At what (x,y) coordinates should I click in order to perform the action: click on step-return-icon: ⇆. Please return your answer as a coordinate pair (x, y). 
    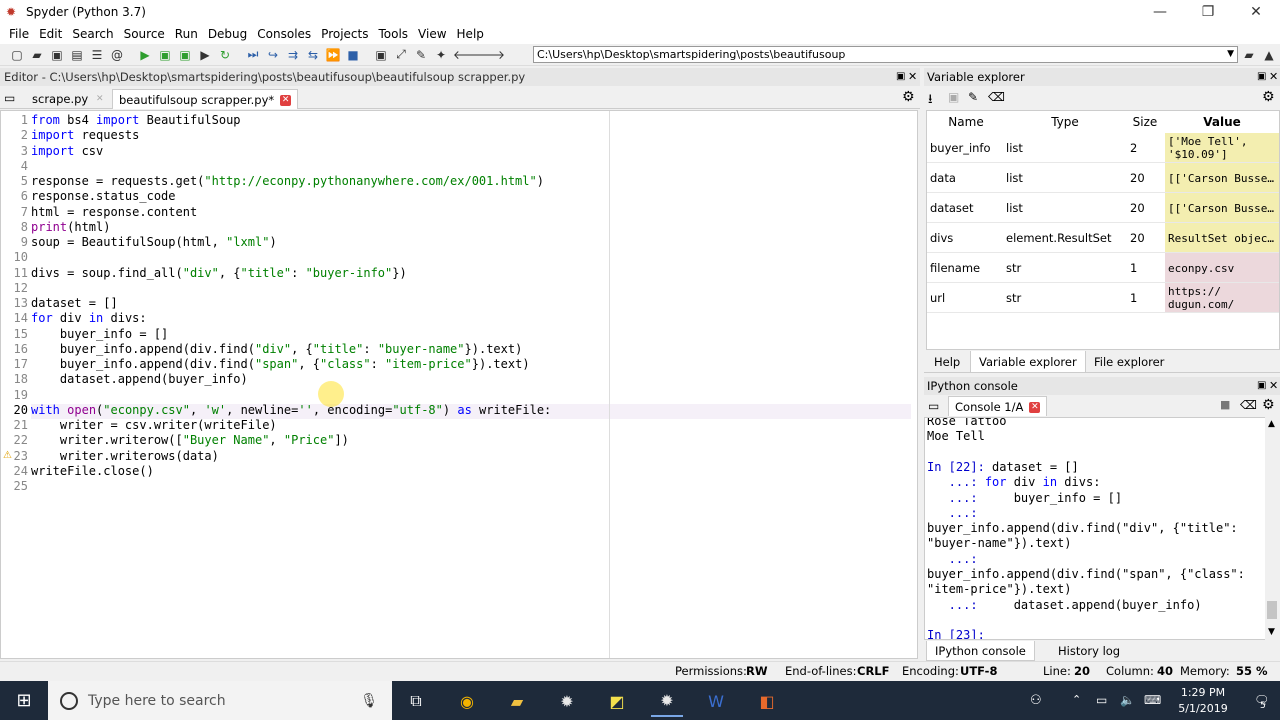
    Looking at the image, I should click on (313, 55).